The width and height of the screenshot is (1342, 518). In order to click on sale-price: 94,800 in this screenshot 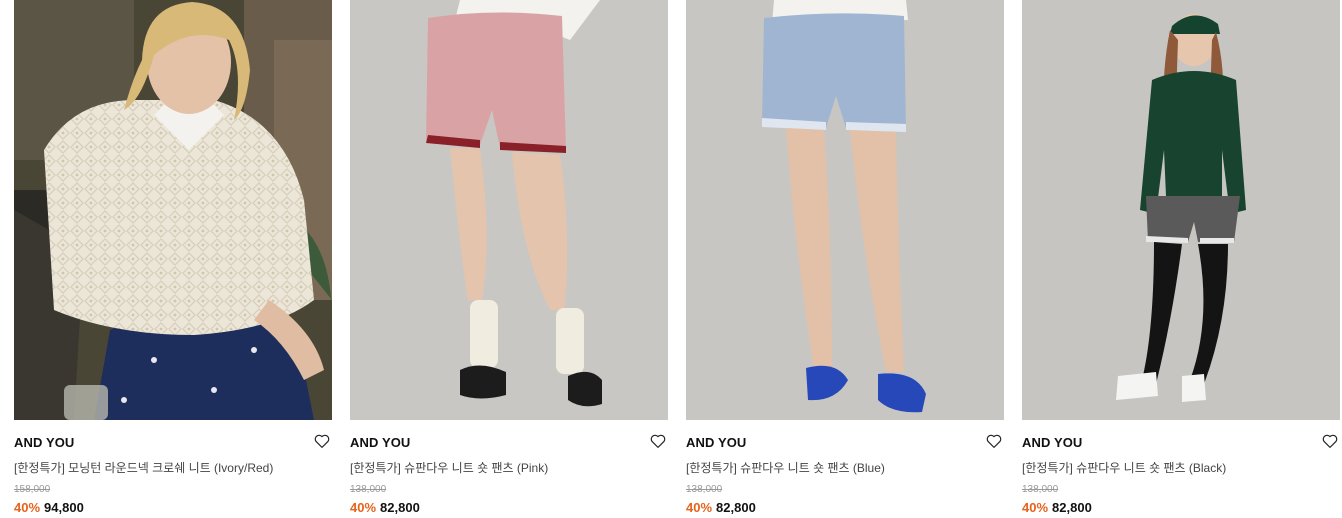, I will do `click(64, 507)`.